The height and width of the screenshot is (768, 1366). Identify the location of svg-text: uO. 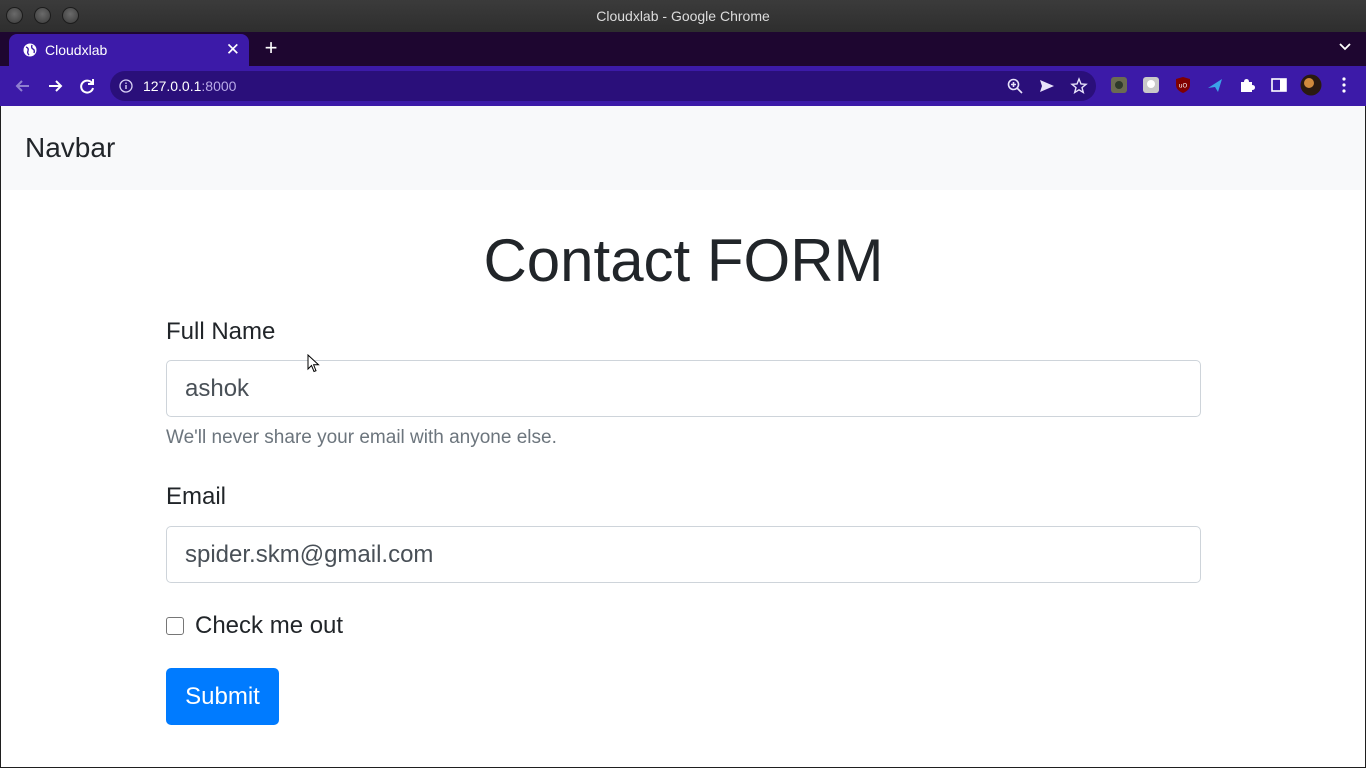
(1183, 86).